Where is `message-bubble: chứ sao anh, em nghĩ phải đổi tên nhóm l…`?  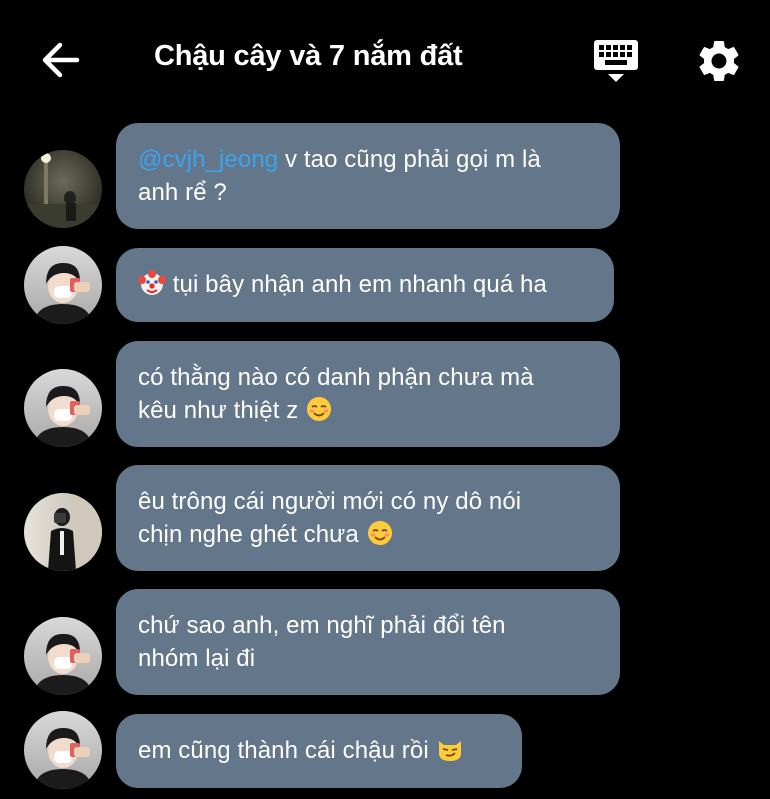 message-bubble: chứ sao anh, em nghĩ phải đổi tên nhóm l… is located at coordinates (368, 642).